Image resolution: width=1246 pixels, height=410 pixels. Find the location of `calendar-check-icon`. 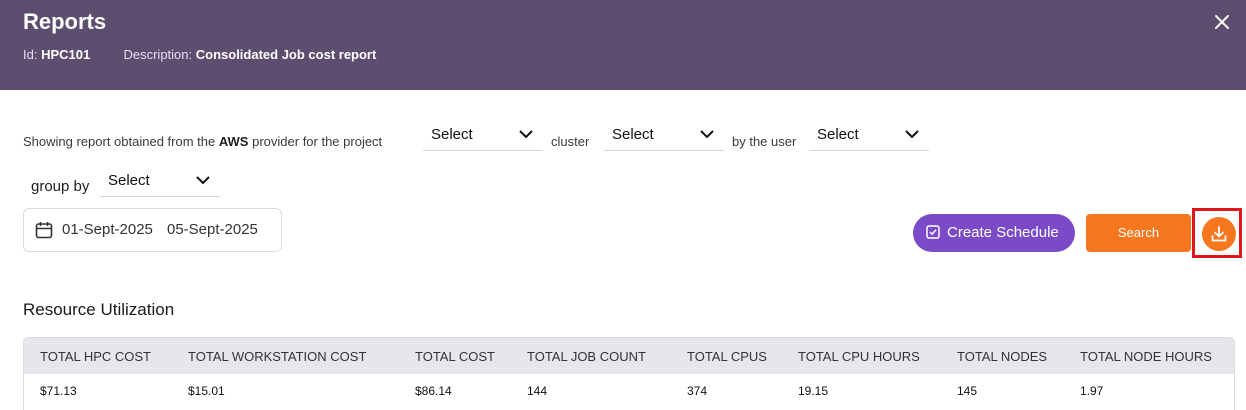

calendar-check-icon is located at coordinates (933, 232).